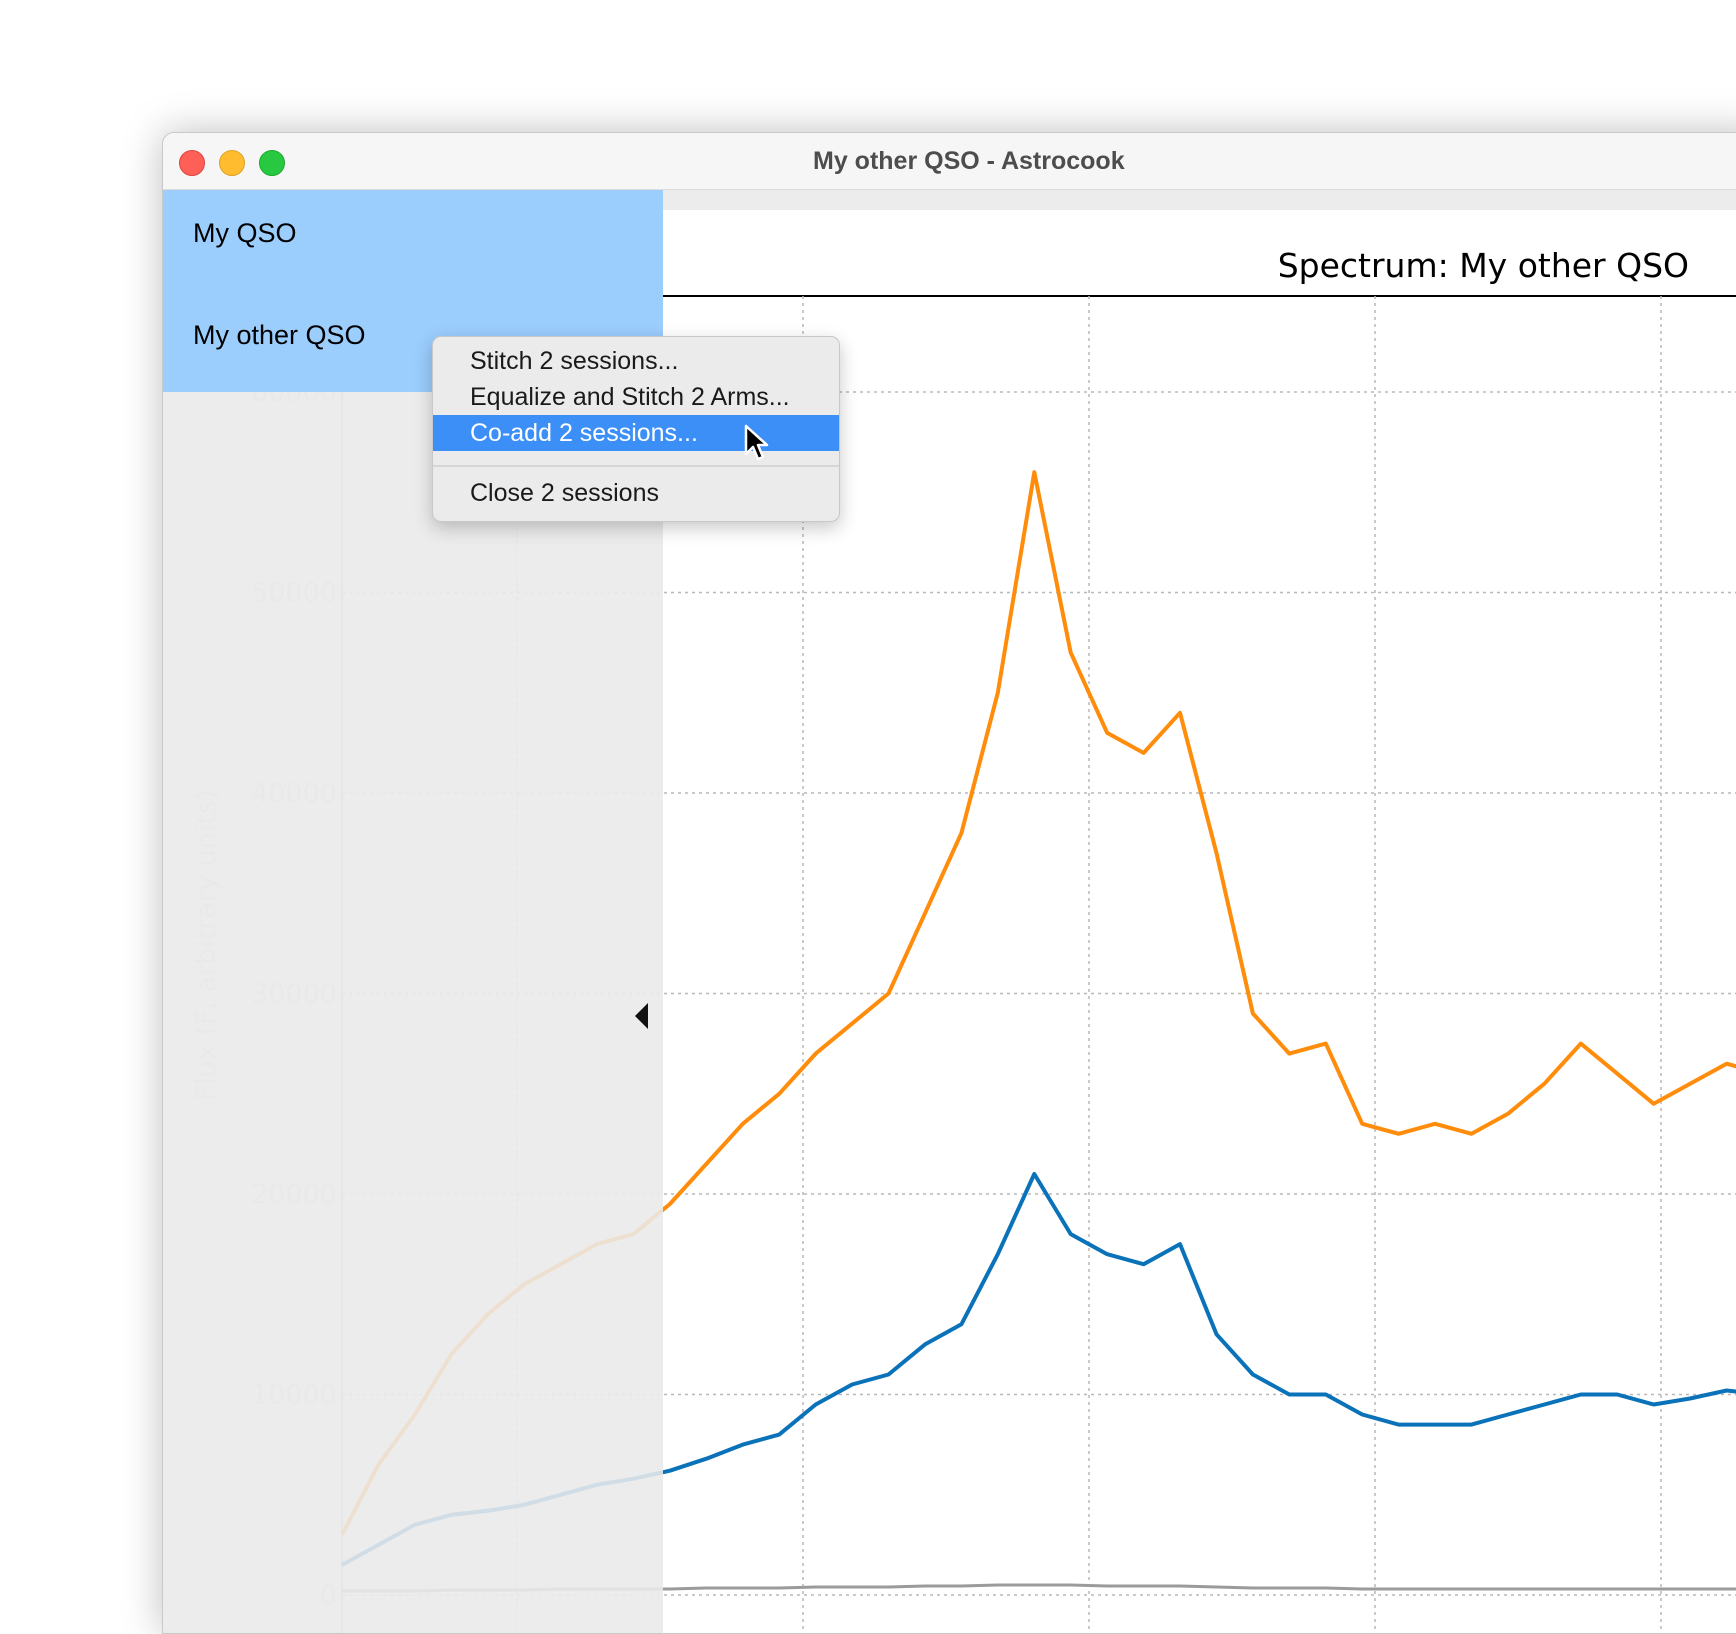 The height and width of the screenshot is (1634, 1736). I want to click on collapse-sidebar-icon, so click(641, 1016).